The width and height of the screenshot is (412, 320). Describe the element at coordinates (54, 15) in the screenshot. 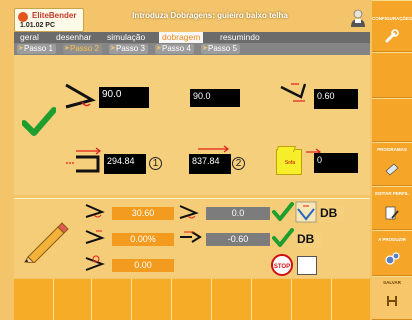

I see `logo-name: EliteBender` at that location.